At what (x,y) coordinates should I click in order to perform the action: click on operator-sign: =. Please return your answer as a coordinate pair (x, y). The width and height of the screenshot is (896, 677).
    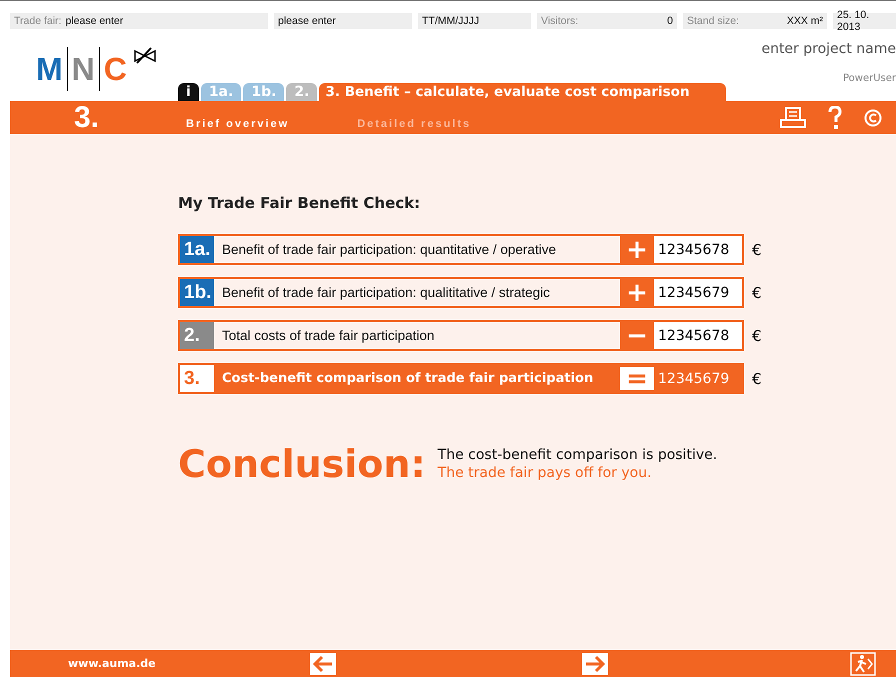
    Looking at the image, I should click on (637, 378).